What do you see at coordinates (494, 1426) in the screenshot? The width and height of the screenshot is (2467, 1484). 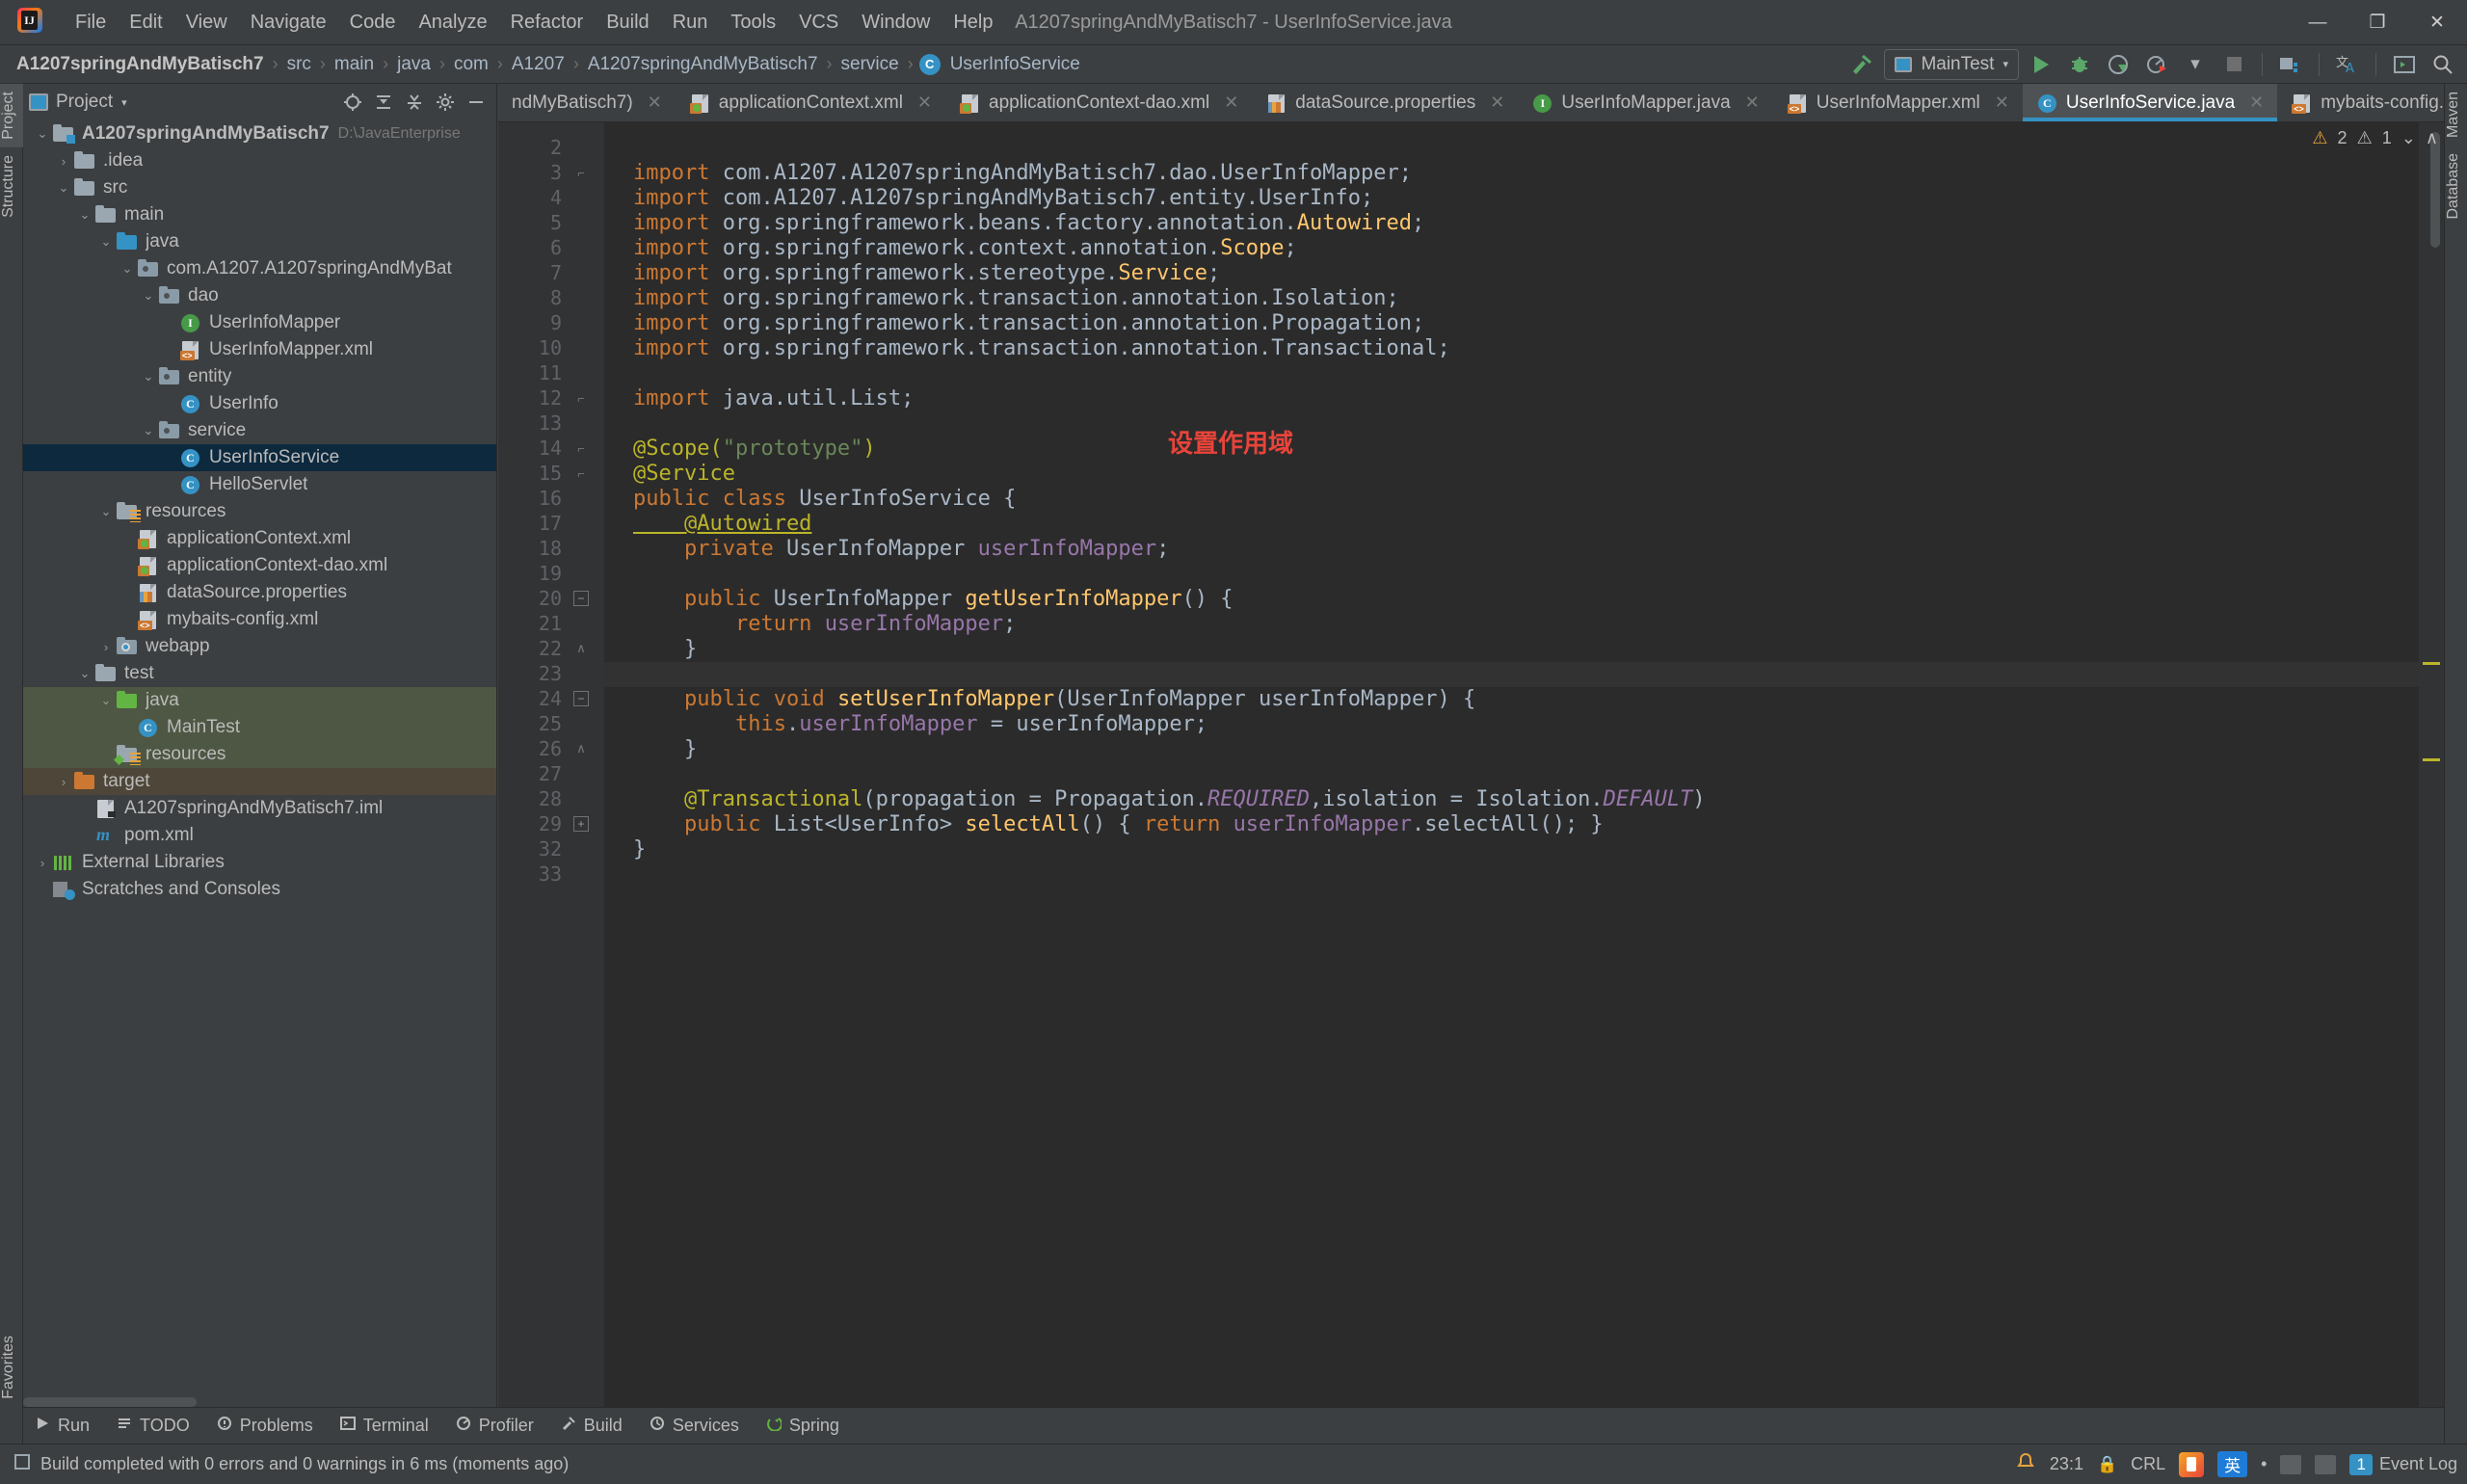 I see `tool-window-button-profiler: Profiler` at bounding box center [494, 1426].